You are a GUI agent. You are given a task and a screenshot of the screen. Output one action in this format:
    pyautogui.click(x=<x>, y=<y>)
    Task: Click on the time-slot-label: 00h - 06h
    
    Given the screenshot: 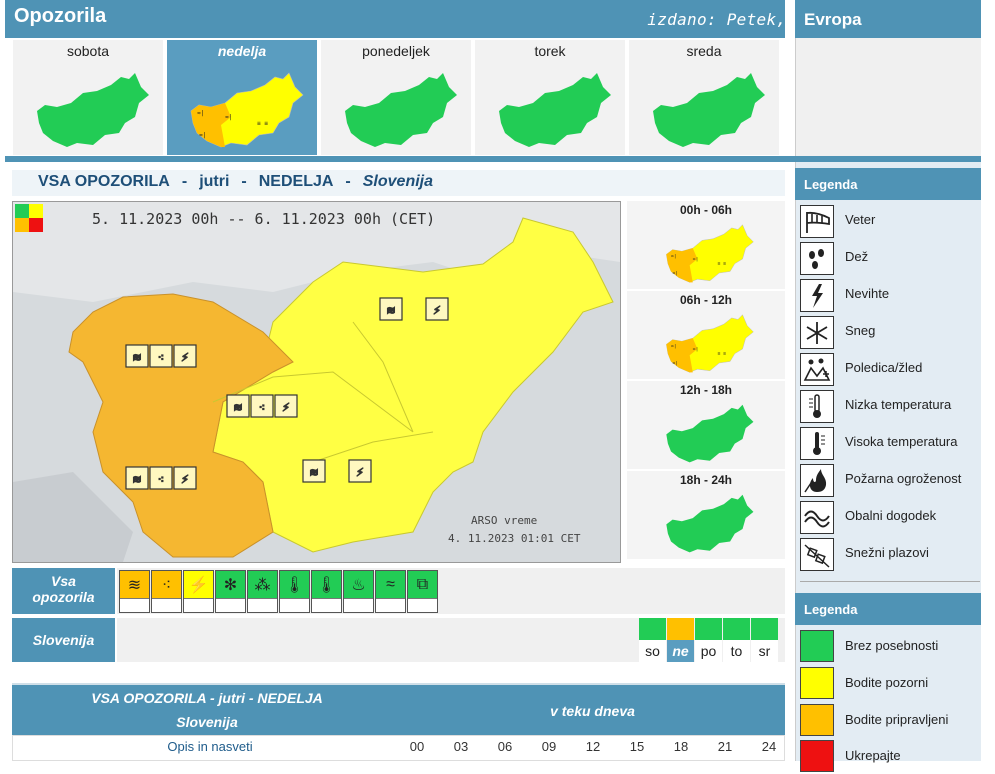 What is the action you would take?
    pyautogui.click(x=706, y=210)
    